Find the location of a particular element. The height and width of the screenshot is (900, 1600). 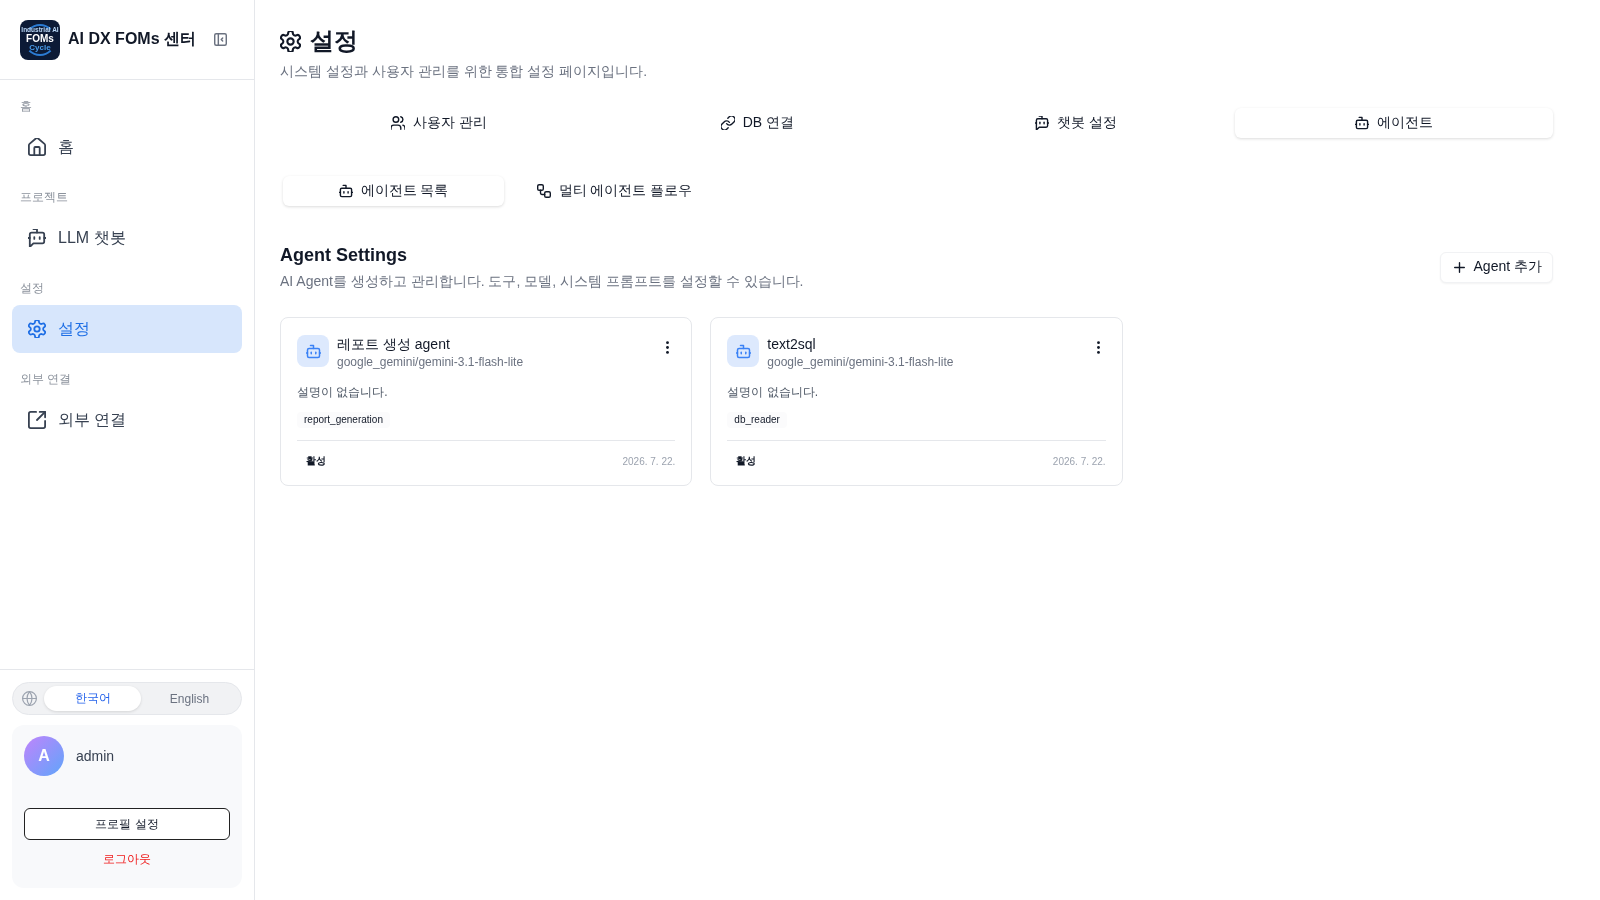

tab: DB 연결 is located at coordinates (757, 123).